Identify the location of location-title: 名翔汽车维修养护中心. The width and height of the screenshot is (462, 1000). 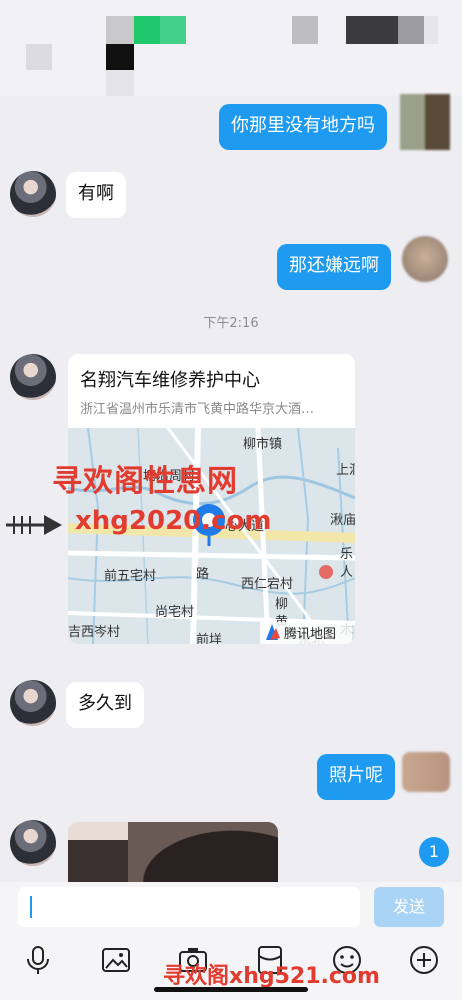
(170, 380).